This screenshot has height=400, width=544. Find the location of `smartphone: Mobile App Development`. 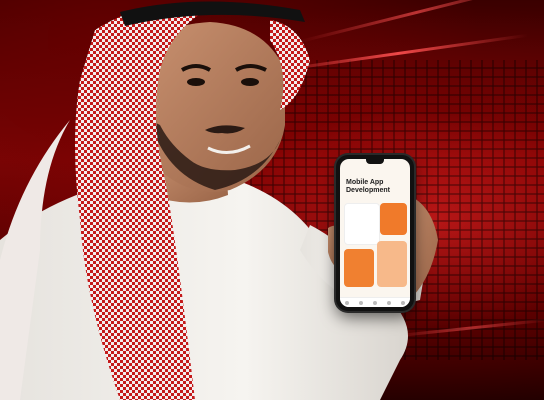

smartphone: Mobile App Development is located at coordinates (375, 233).